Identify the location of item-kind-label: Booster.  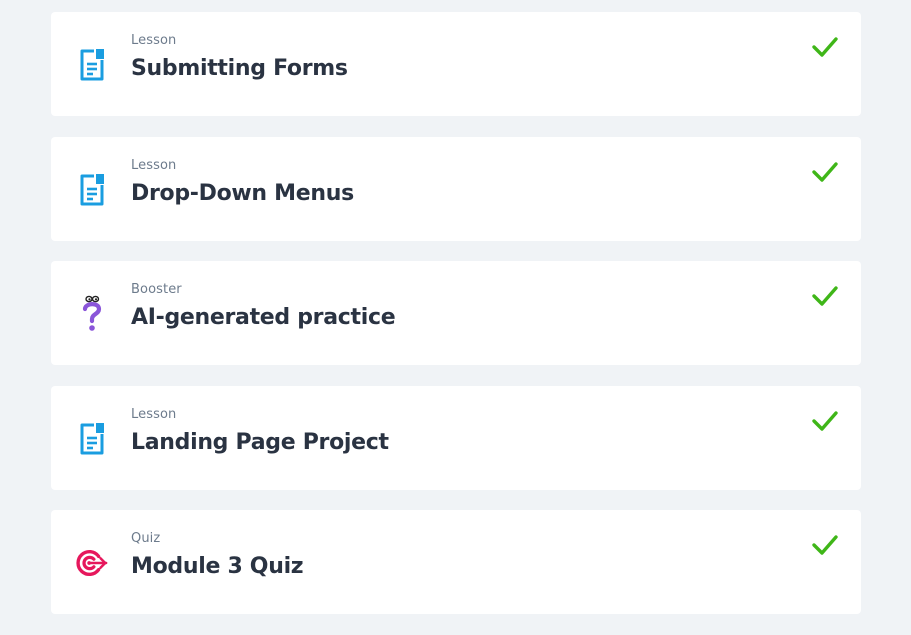
(156, 289).